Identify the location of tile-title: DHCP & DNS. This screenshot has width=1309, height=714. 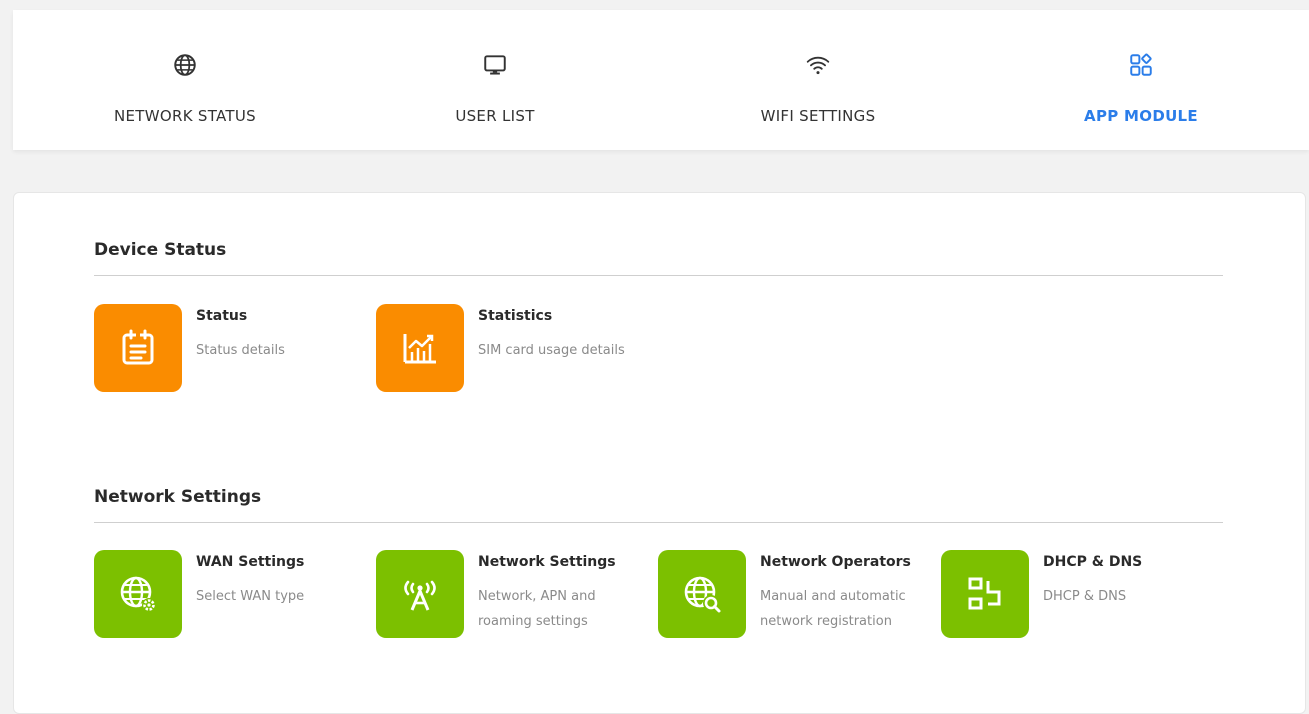
(1093, 562).